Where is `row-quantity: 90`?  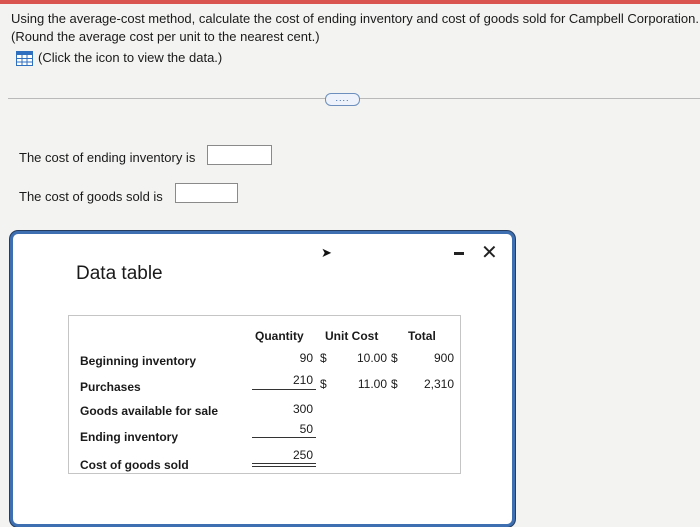 row-quantity: 90 is located at coordinates (306, 358).